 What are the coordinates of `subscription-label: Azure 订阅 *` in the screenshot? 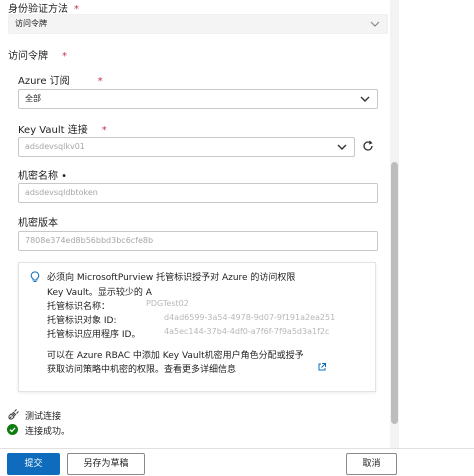 It's located at (60, 81).